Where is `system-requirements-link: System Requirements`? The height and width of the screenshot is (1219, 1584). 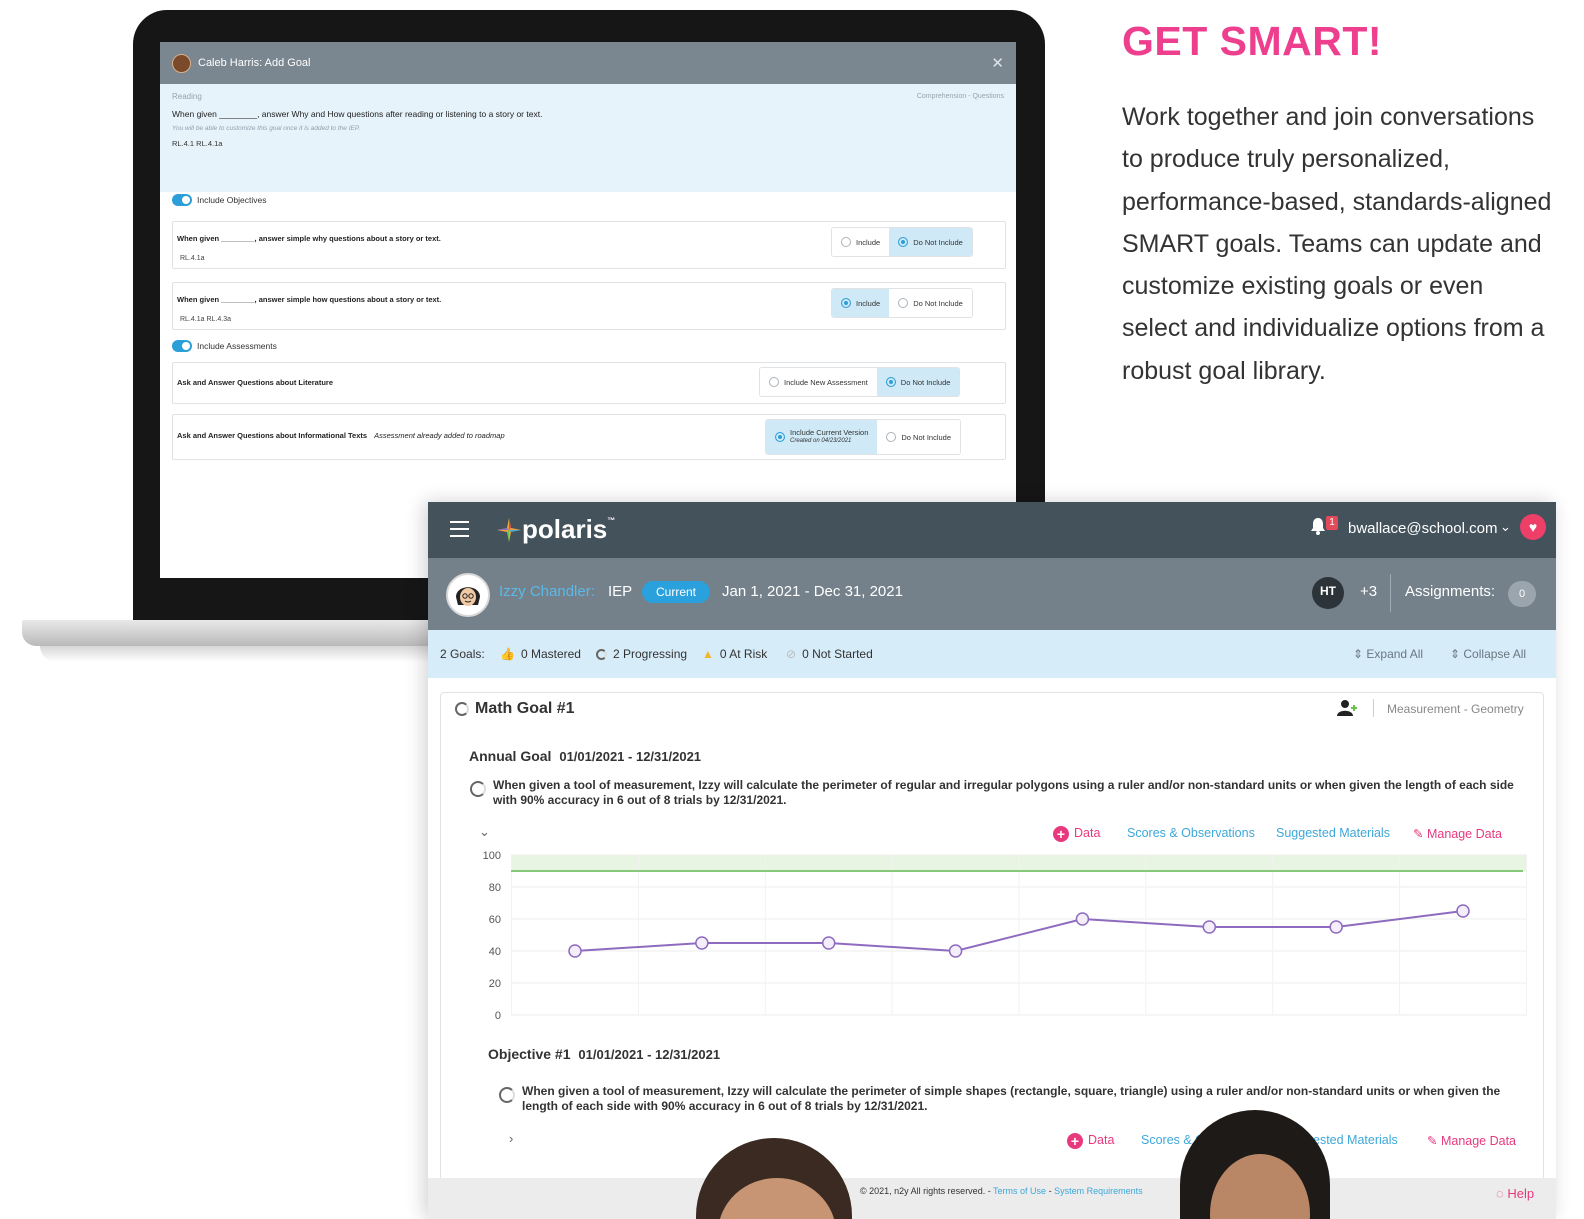
system-requirements-link: System Requirements is located at coordinates (1098, 1191).